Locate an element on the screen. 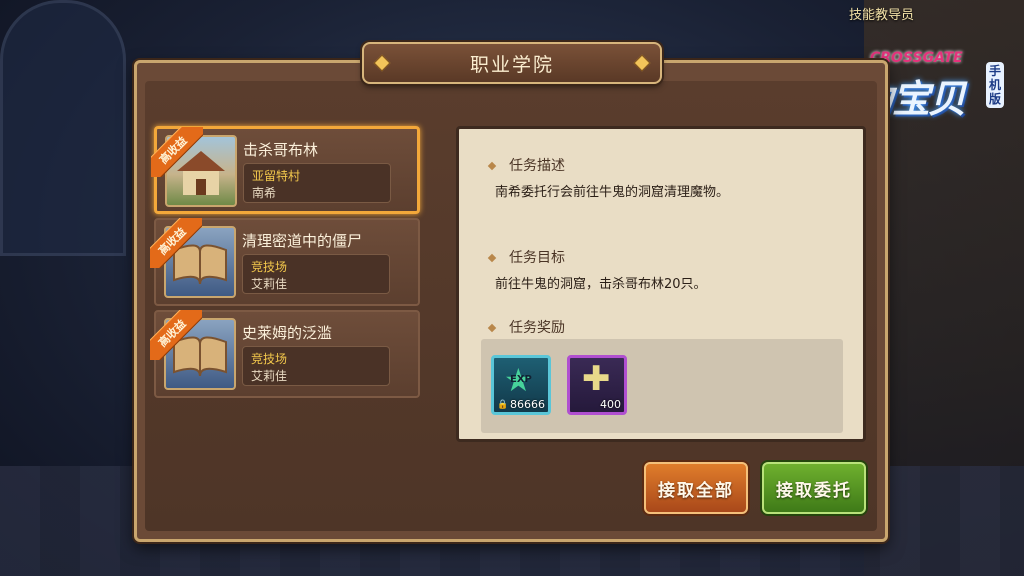 The image size is (1024, 576). quest-name: 史莱姆的泛滥 is located at coordinates (287, 333).